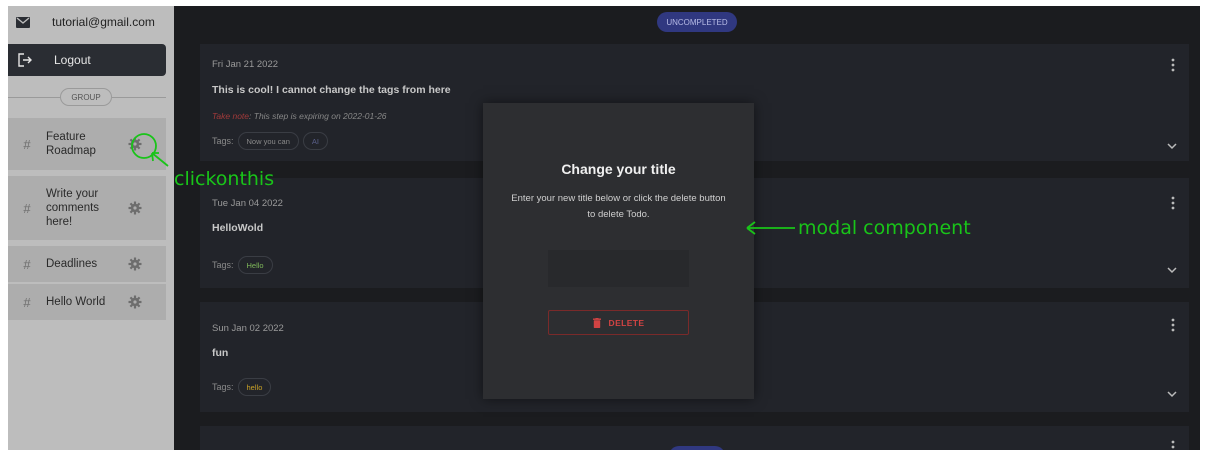 The image size is (1208, 450). I want to click on delete-button: DELETE, so click(618, 322).